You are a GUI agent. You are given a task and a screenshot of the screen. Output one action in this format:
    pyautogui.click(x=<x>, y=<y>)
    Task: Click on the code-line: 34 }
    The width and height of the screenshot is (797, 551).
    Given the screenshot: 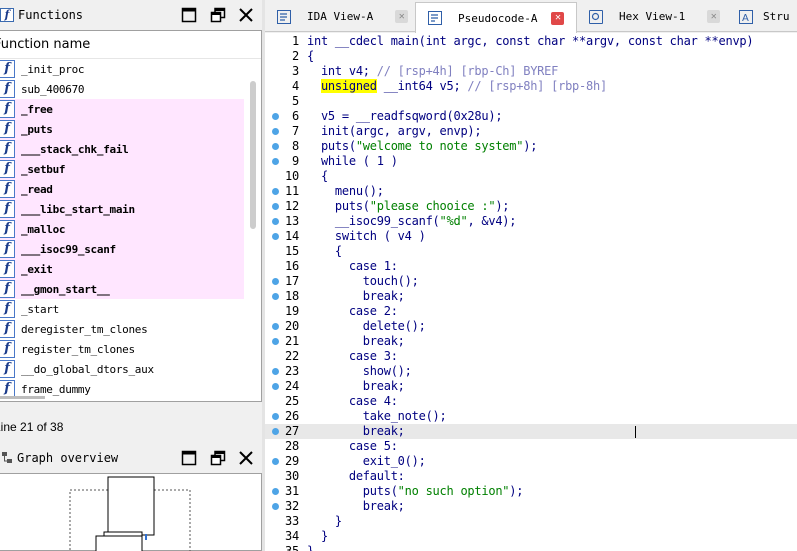 What is the action you would take?
    pyautogui.click(x=531, y=536)
    